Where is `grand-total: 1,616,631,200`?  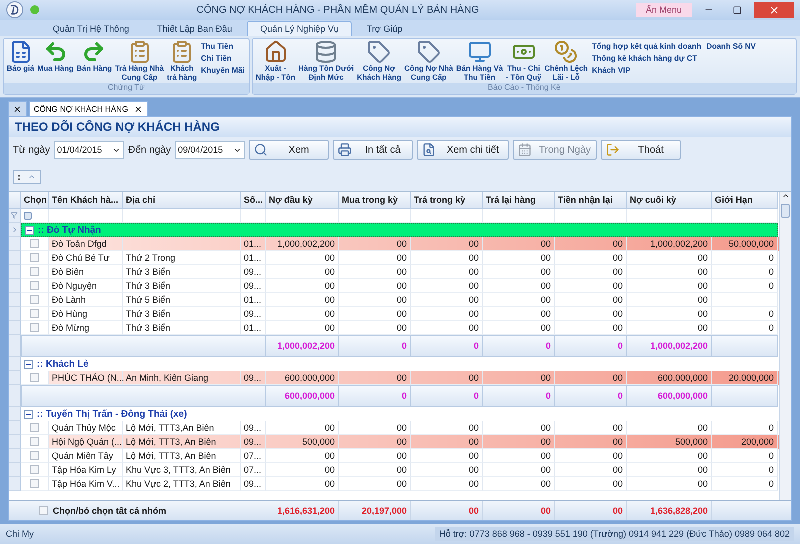
grand-total: 1,616,631,200 is located at coordinates (302, 510).